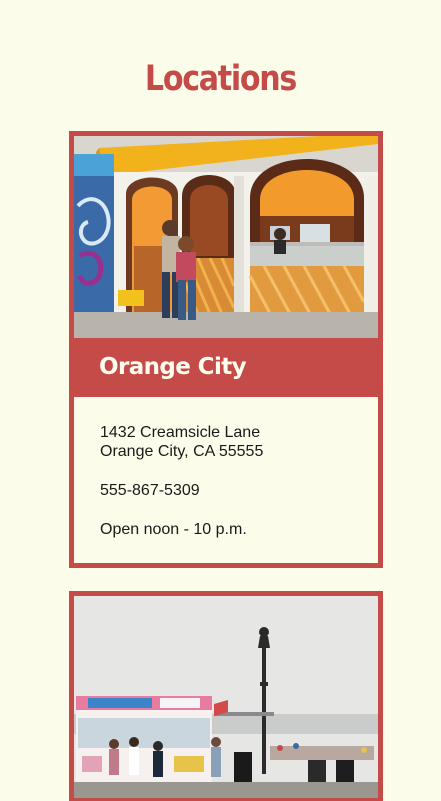 The height and width of the screenshot is (801, 441). What do you see at coordinates (180, 432) in the screenshot?
I see `address-line-1: 1432 Creamsicle Lane` at bounding box center [180, 432].